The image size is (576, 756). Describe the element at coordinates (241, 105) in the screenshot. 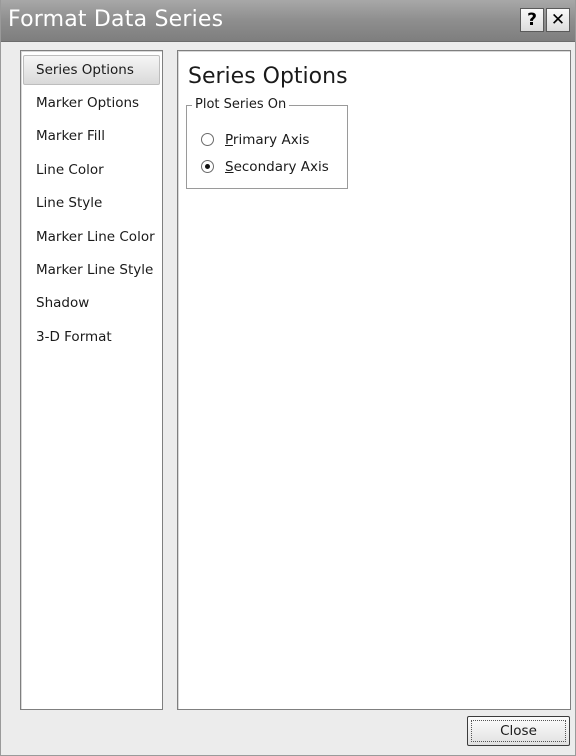

I see `group-legend: Plot Series On` at that location.